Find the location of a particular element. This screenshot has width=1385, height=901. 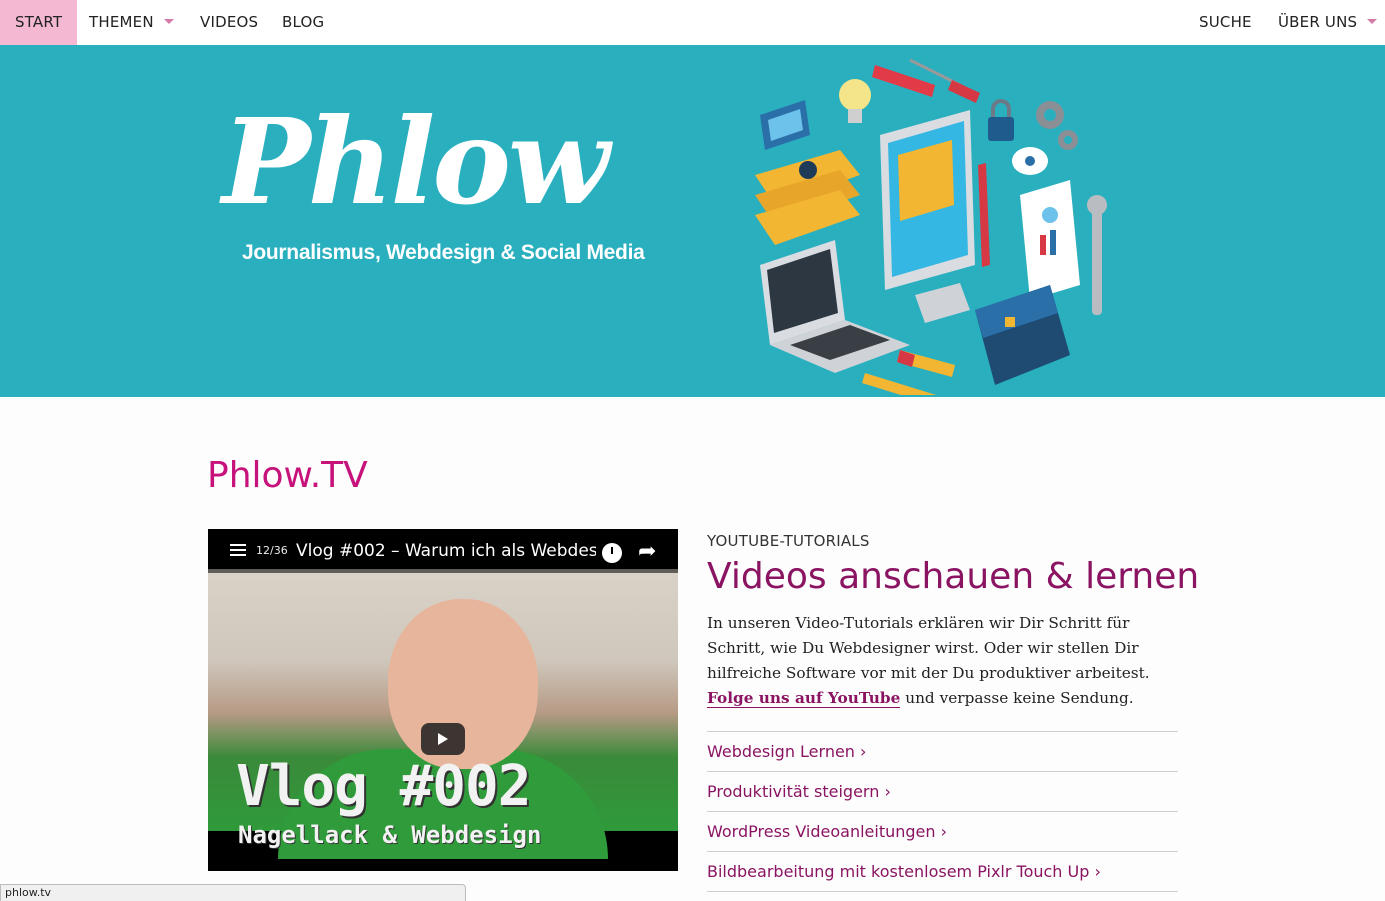

top-navigation: START THEMEN VIDEOS BLOG SUCHE ÜBER UNS is located at coordinates (692, 23).